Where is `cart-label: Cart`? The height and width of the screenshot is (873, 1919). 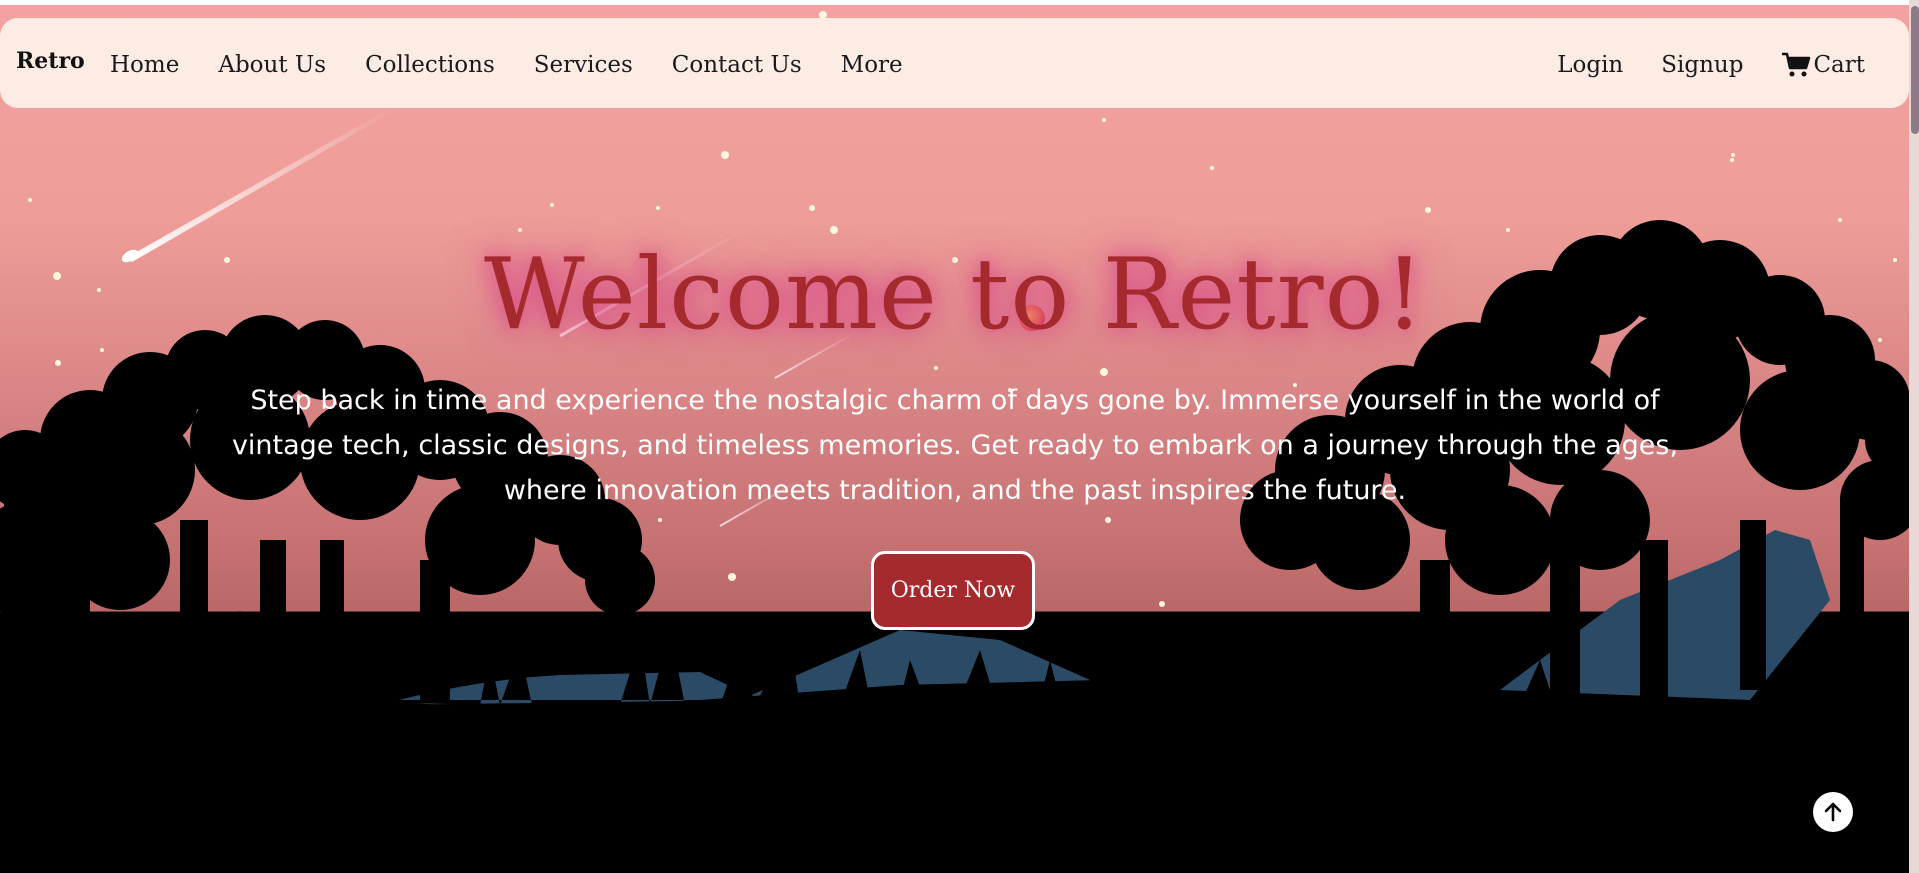 cart-label: Cart is located at coordinates (1839, 65).